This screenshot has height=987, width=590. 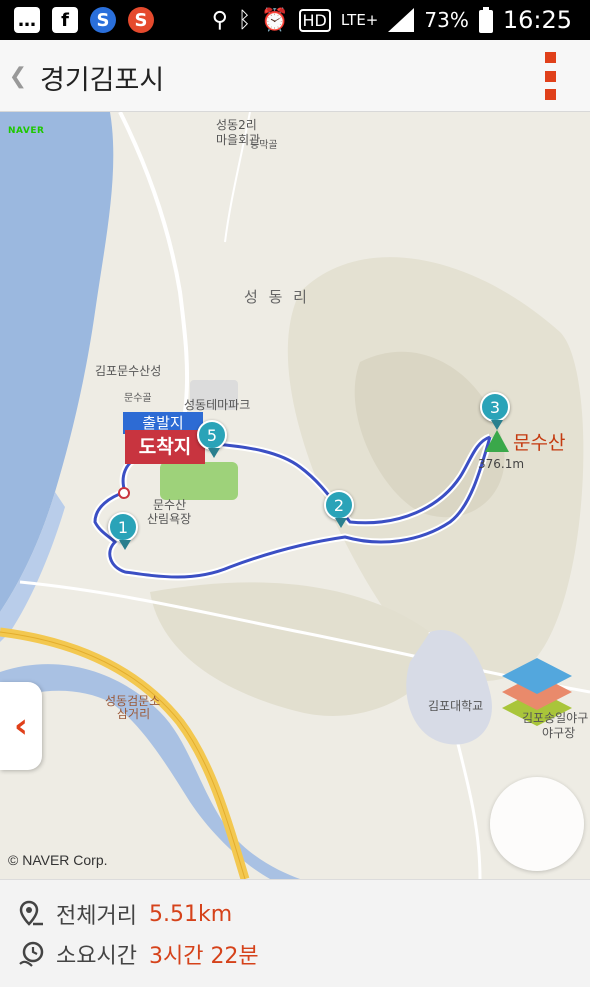 What do you see at coordinates (539, 443) in the screenshot?
I see `peak-label: 문수산` at bounding box center [539, 443].